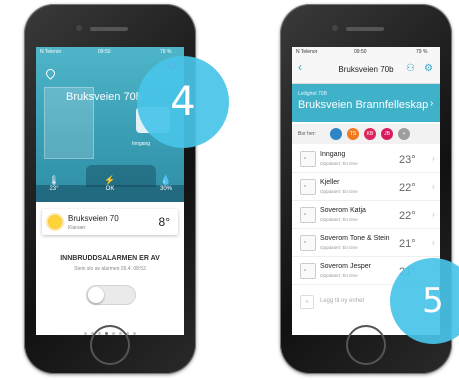 The image size is (459, 380). Describe the element at coordinates (333, 154) in the screenshot. I see `device-name: Inngang` at that location.